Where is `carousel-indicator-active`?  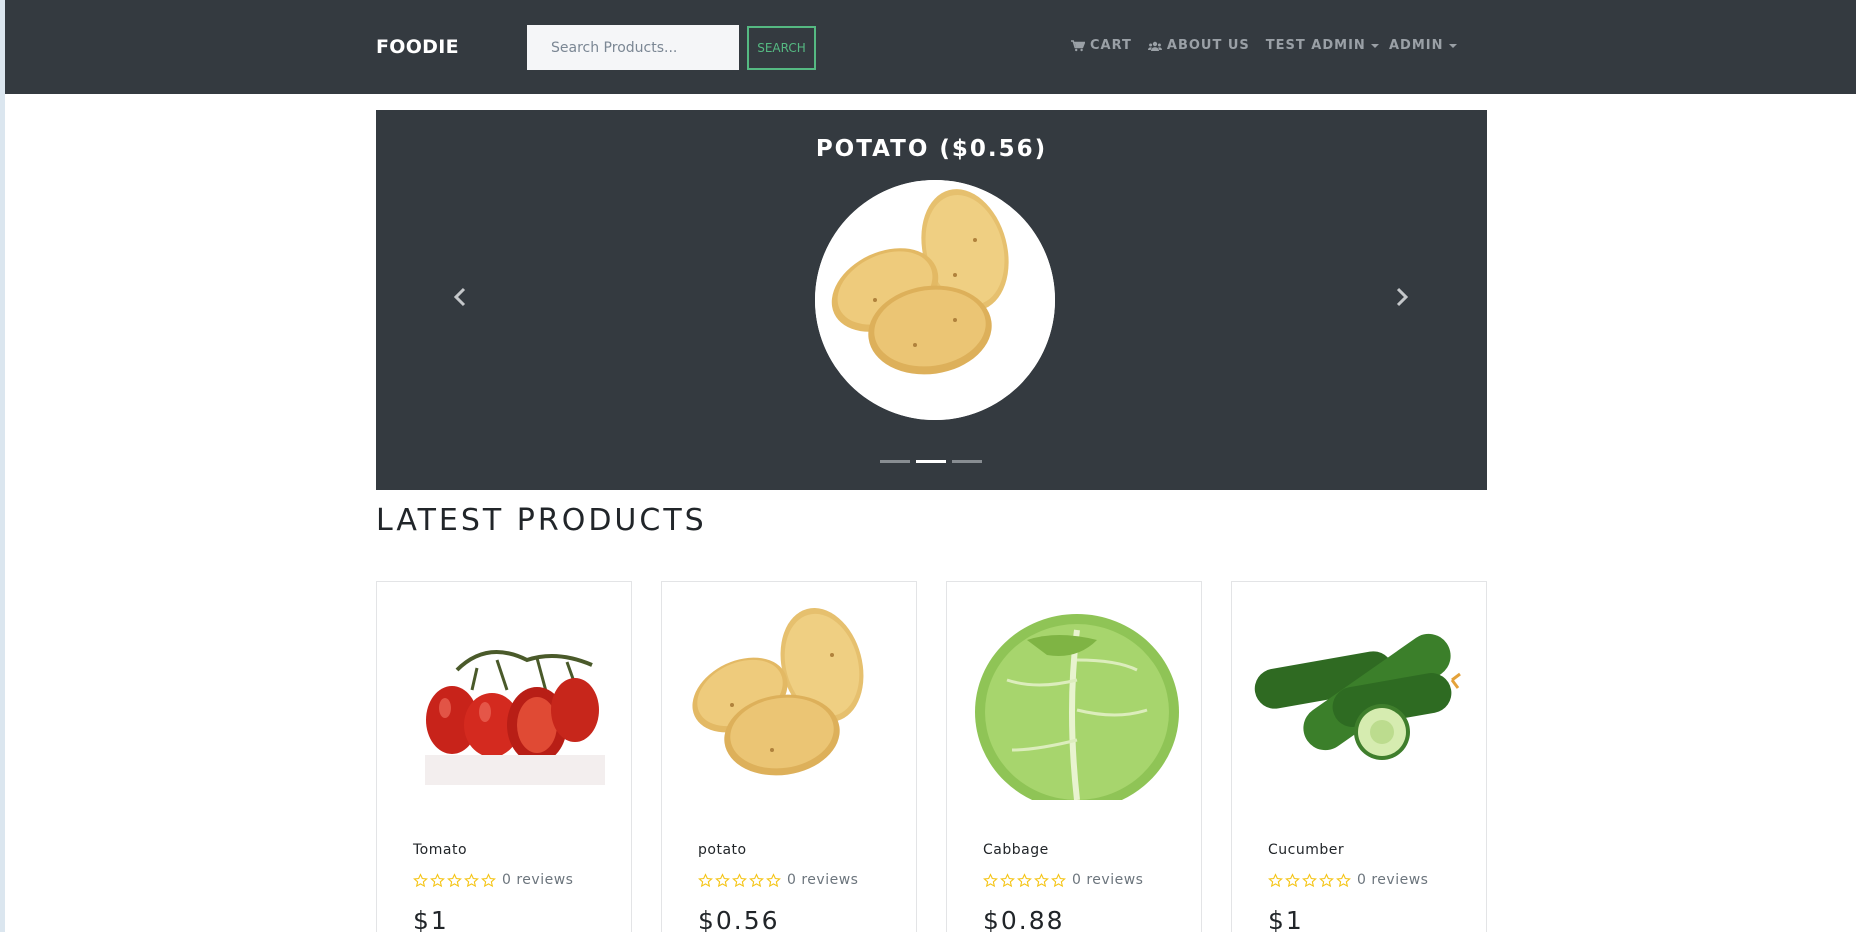 carousel-indicator-active is located at coordinates (931, 461).